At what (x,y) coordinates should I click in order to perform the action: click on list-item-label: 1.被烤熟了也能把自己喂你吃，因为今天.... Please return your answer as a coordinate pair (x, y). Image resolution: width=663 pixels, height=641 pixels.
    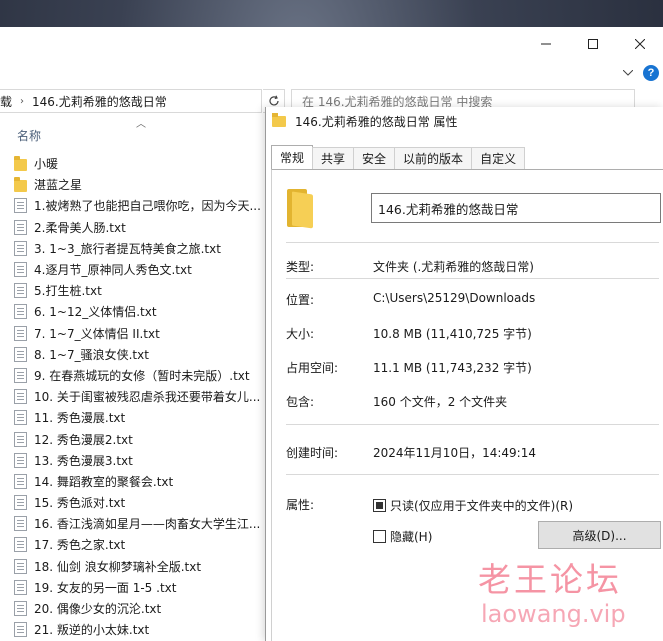
    Looking at the image, I should click on (147, 206).